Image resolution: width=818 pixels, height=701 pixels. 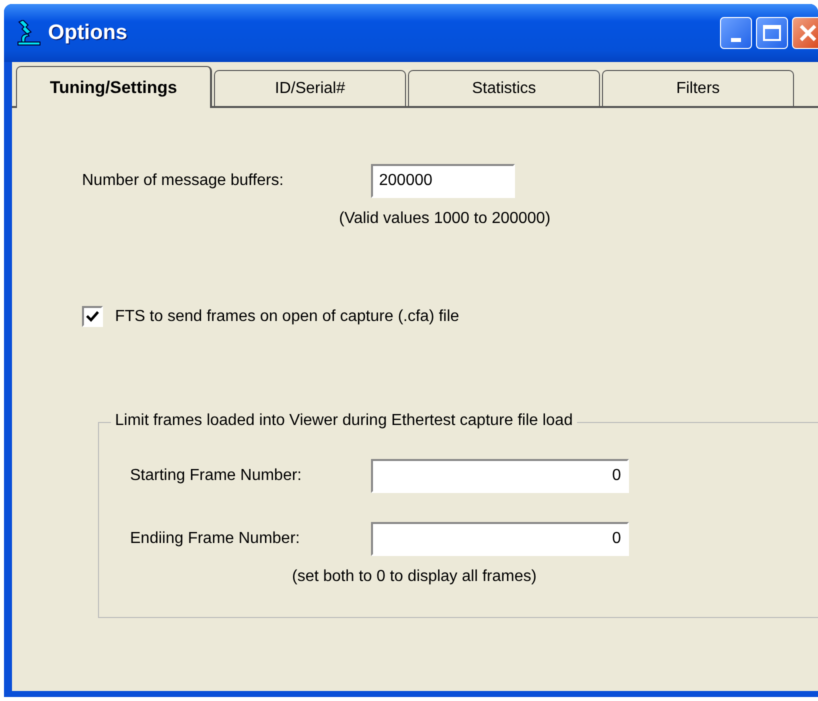 I want to click on maximize-button, so click(x=772, y=33).